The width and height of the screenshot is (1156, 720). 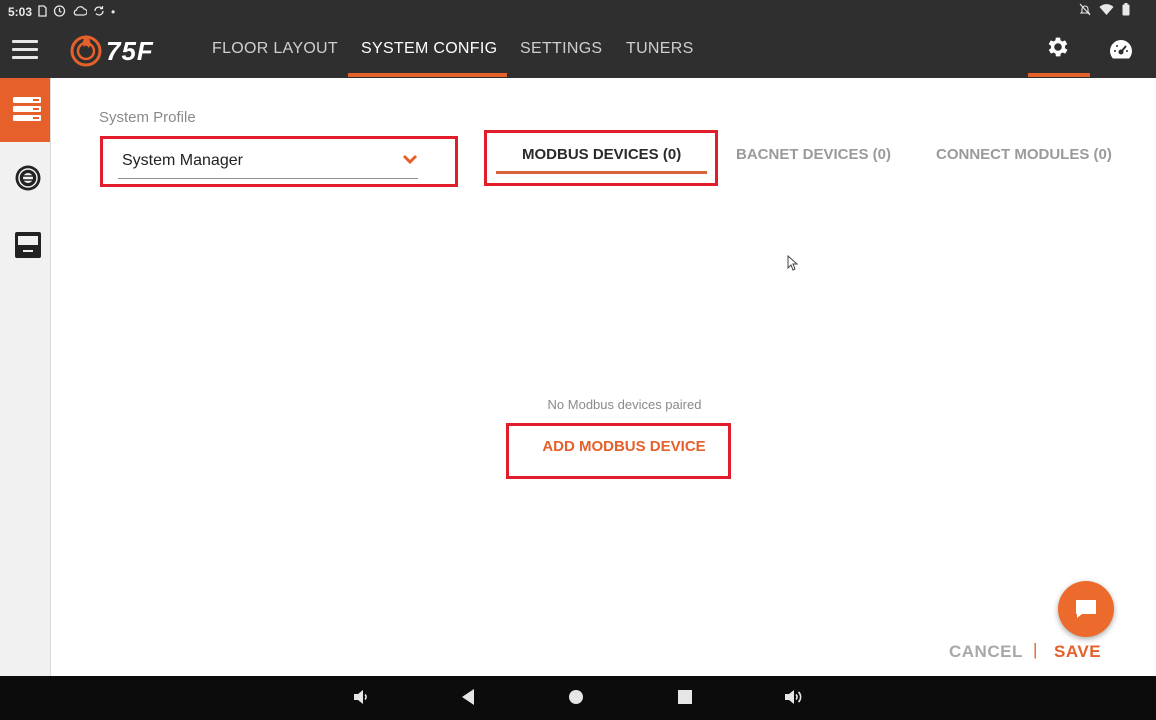 I want to click on tab-active-indicator, so click(x=601, y=172).